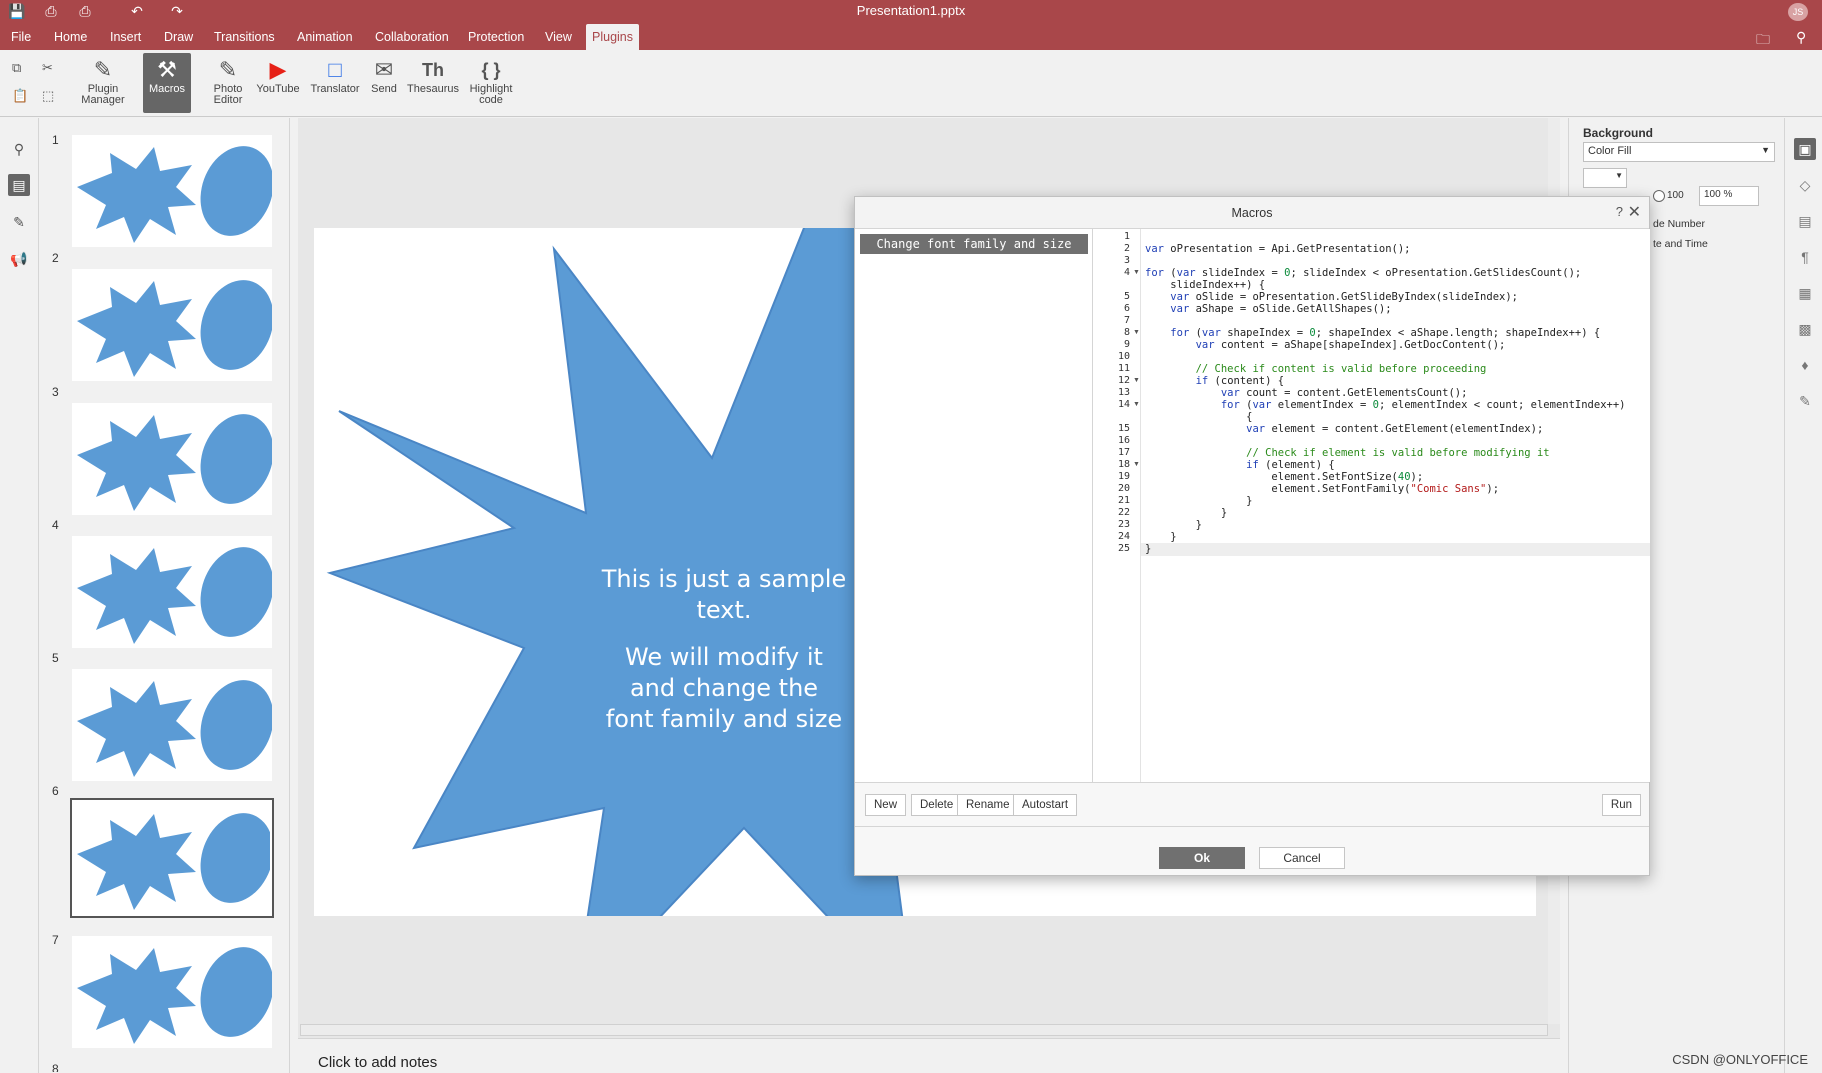 The height and width of the screenshot is (1073, 1822). I want to click on tab-collaboration: Collaboration, so click(412, 37).